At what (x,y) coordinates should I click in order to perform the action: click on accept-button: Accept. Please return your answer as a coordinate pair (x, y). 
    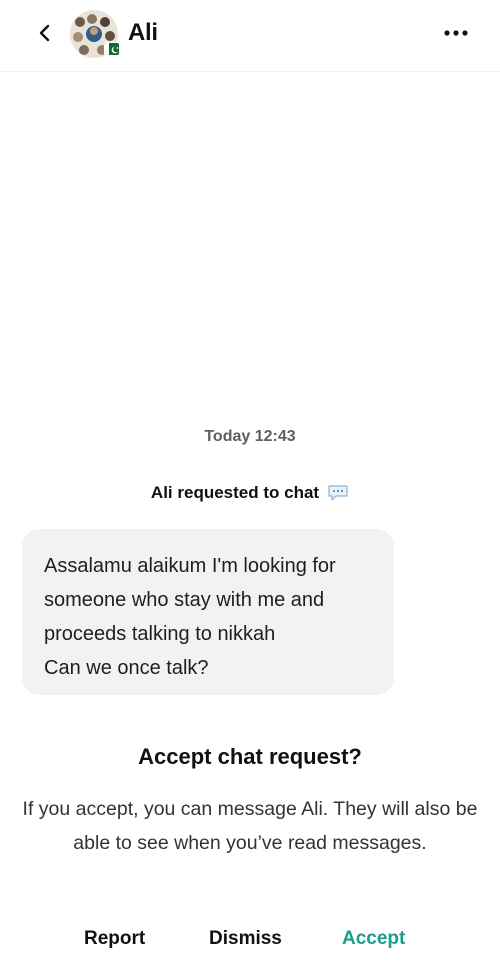
    Looking at the image, I should click on (373, 939).